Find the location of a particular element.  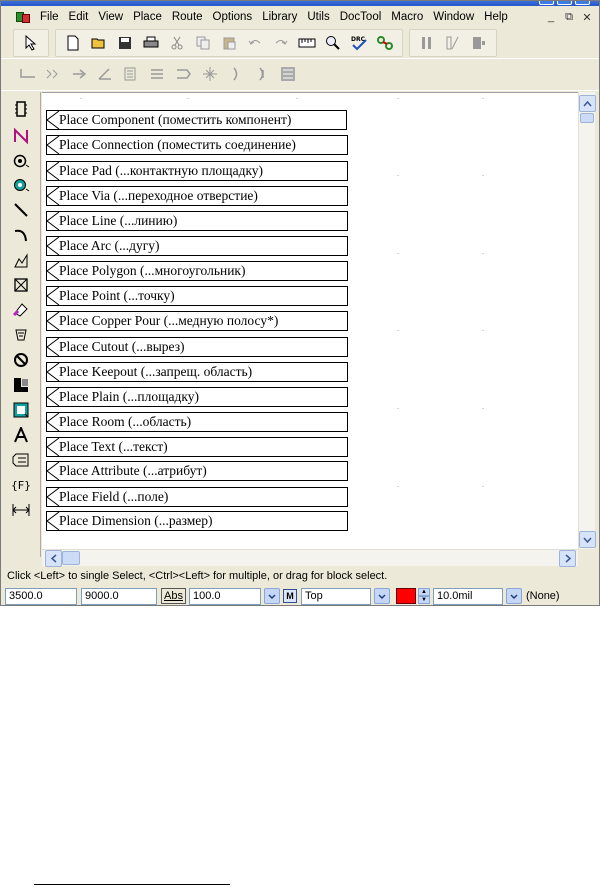

zoom-field: 100.0 is located at coordinates (224, 596).